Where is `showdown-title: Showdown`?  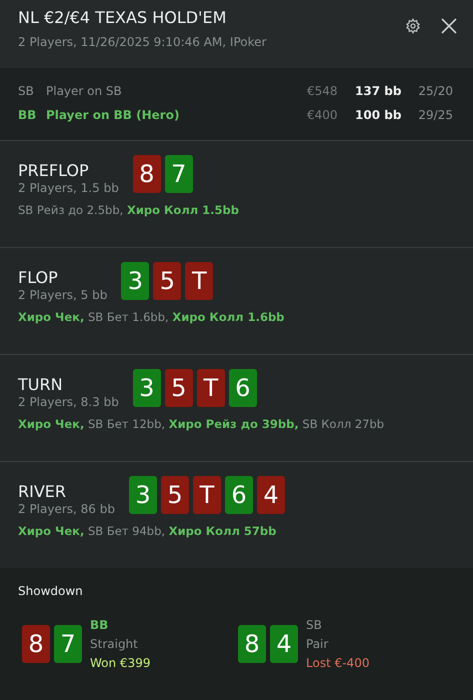 showdown-title: Showdown is located at coordinates (51, 591).